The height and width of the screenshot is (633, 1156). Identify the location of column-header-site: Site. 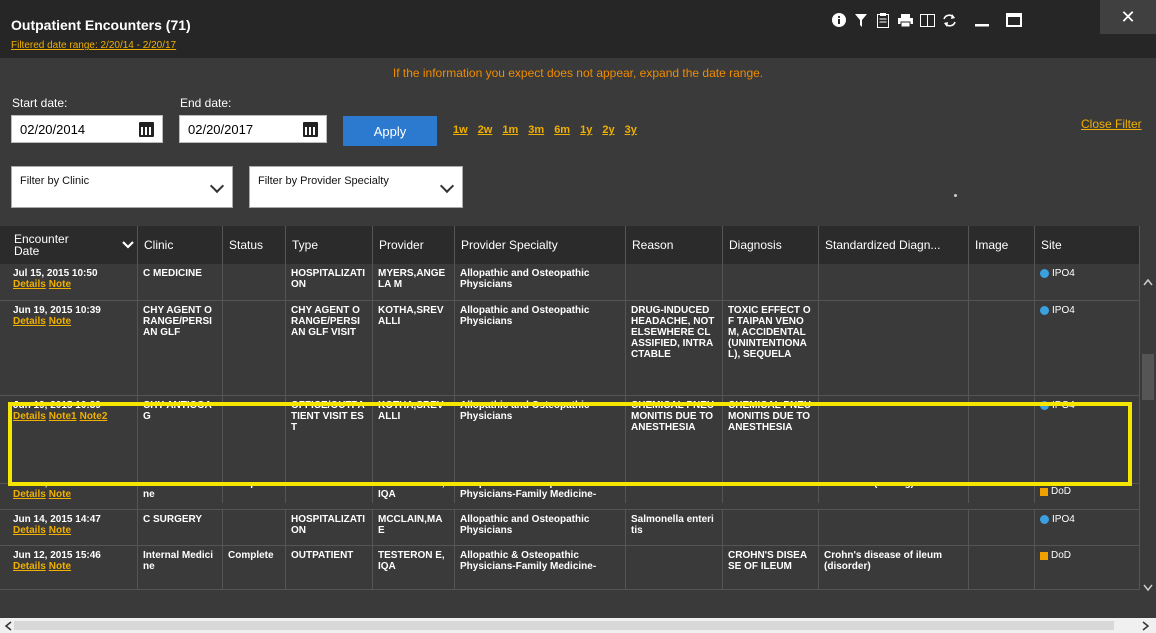
(1087, 245).